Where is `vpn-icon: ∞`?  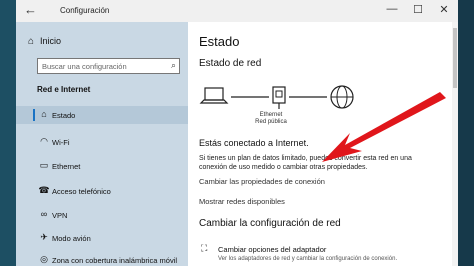
vpn-icon: ∞ is located at coordinates (44, 214).